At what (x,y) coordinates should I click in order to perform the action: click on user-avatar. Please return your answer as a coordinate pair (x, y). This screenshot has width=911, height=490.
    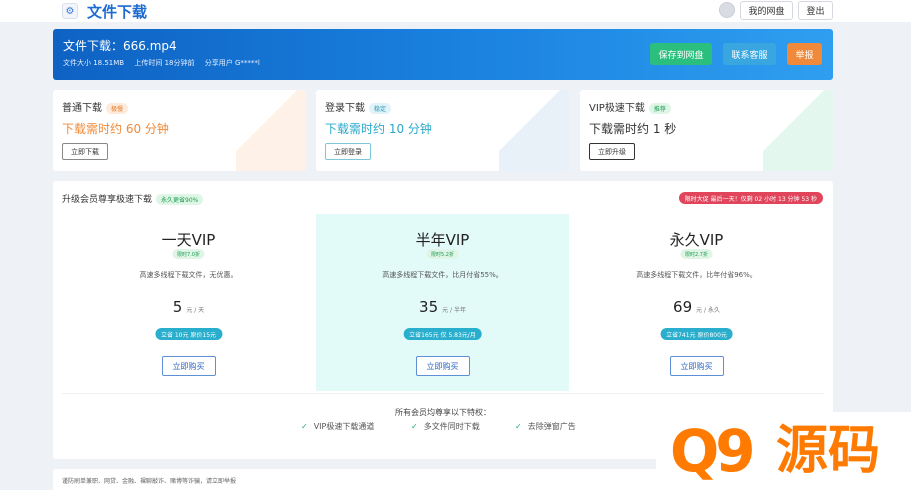
    Looking at the image, I should click on (727, 10).